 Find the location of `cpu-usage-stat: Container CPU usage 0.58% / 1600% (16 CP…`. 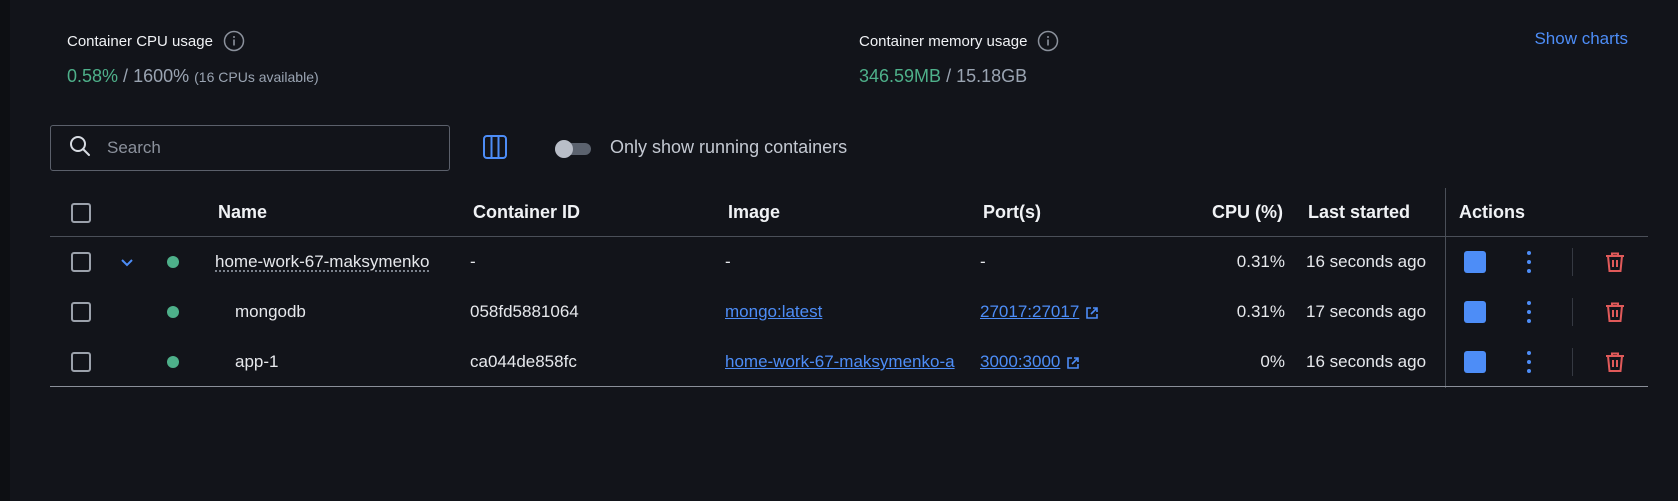

cpu-usage-stat: Container CPU usage 0.58% / 1600% (16 CP… is located at coordinates (193, 58).